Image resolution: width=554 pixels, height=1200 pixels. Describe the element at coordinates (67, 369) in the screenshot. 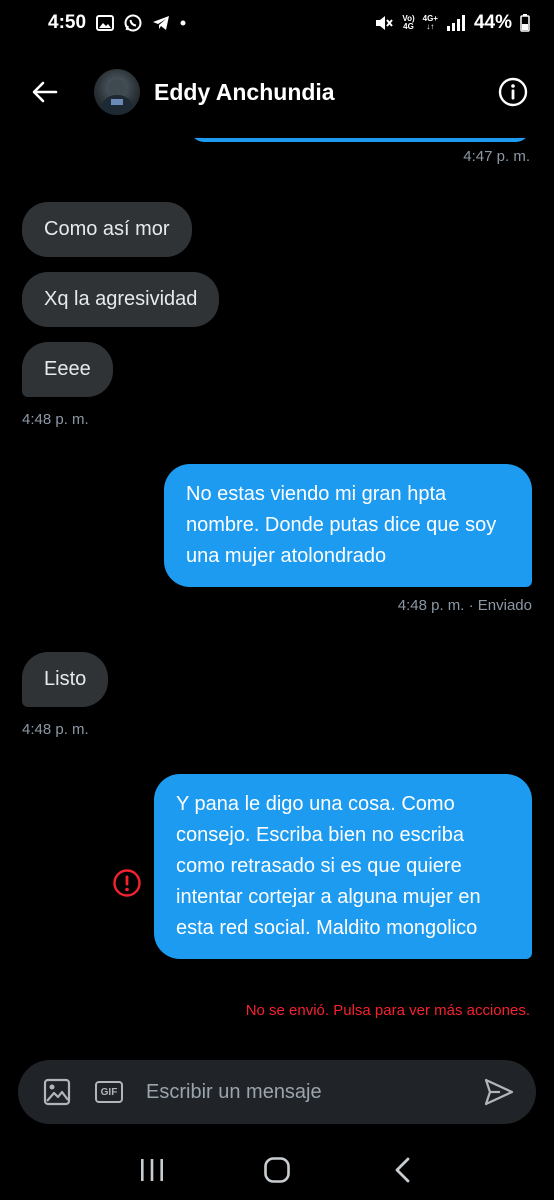

I see `incoming-message: Eeee` at that location.